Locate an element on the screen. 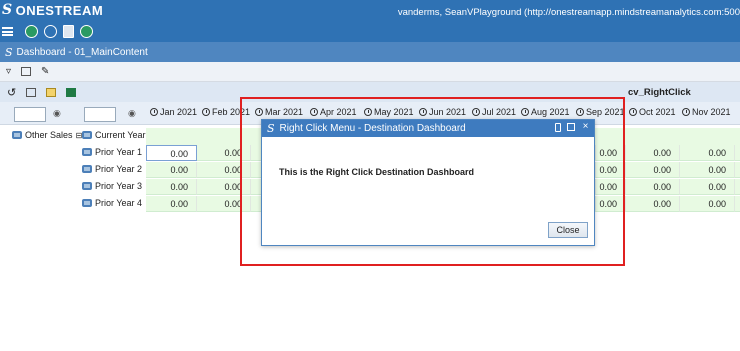  maximize-icon is located at coordinates (571, 127).